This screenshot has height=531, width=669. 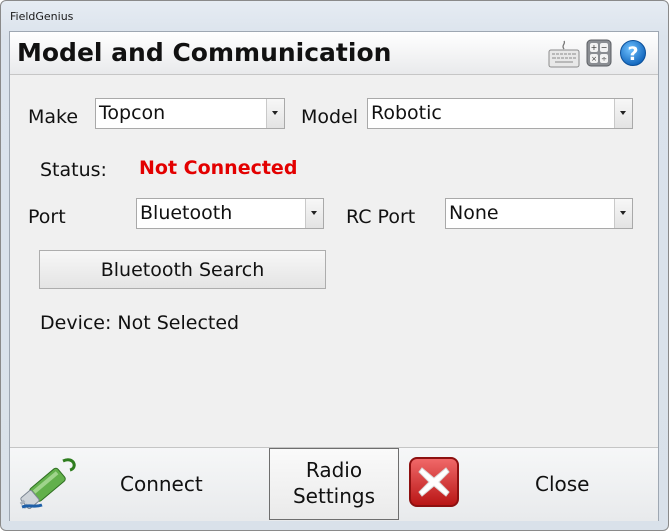 I want to click on make-select-value: Topcon, so click(x=132, y=113).